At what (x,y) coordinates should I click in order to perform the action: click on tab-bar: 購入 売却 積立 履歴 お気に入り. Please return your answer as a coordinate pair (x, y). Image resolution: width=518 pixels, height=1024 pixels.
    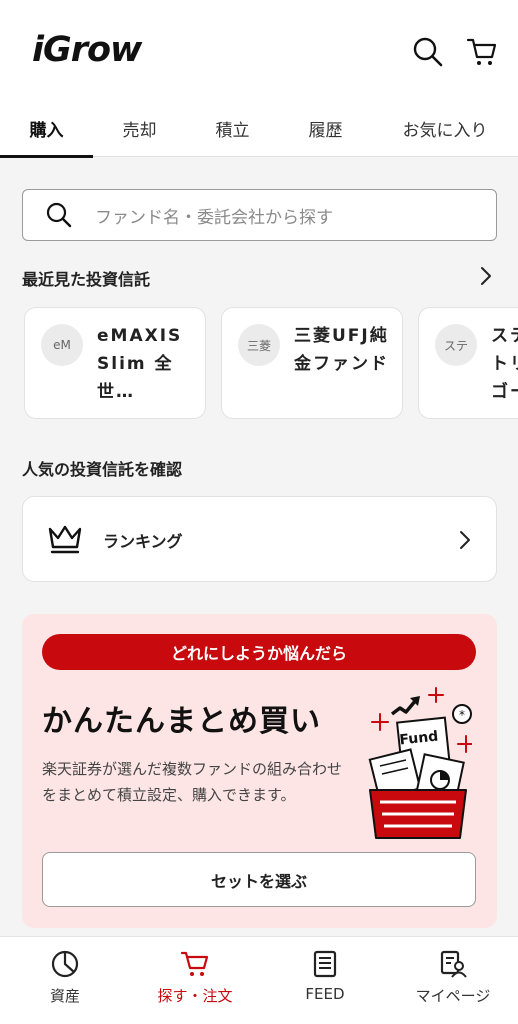
    Looking at the image, I should click on (259, 129).